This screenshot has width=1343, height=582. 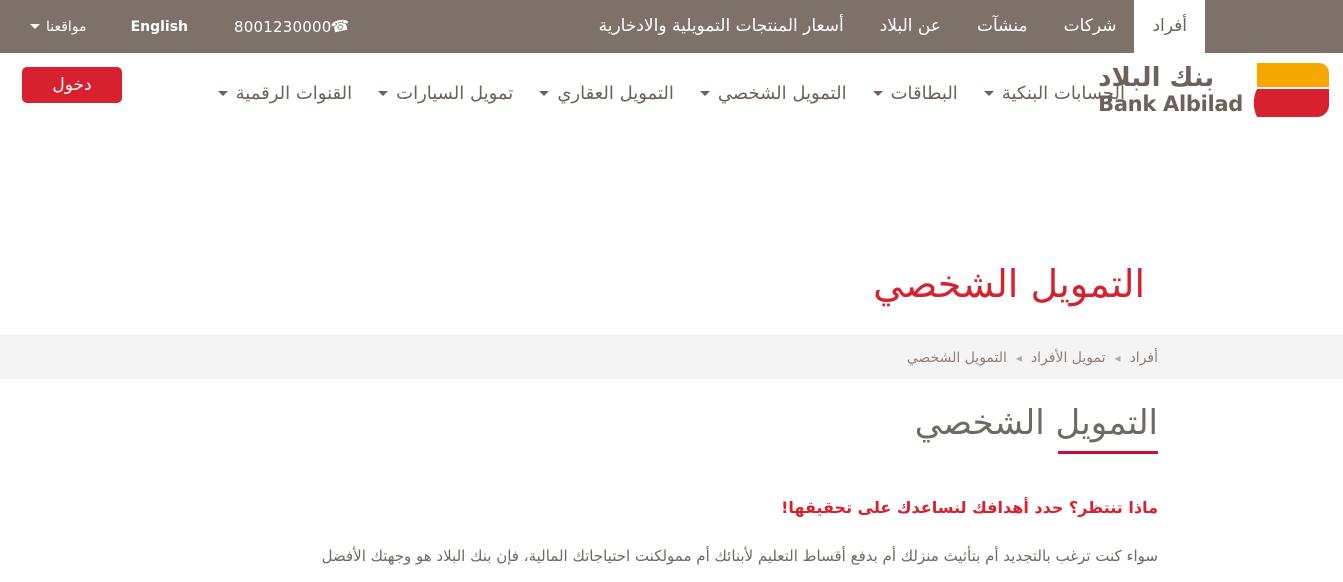 I want to click on top-tab-companies: شركات, so click(x=1090, y=26).